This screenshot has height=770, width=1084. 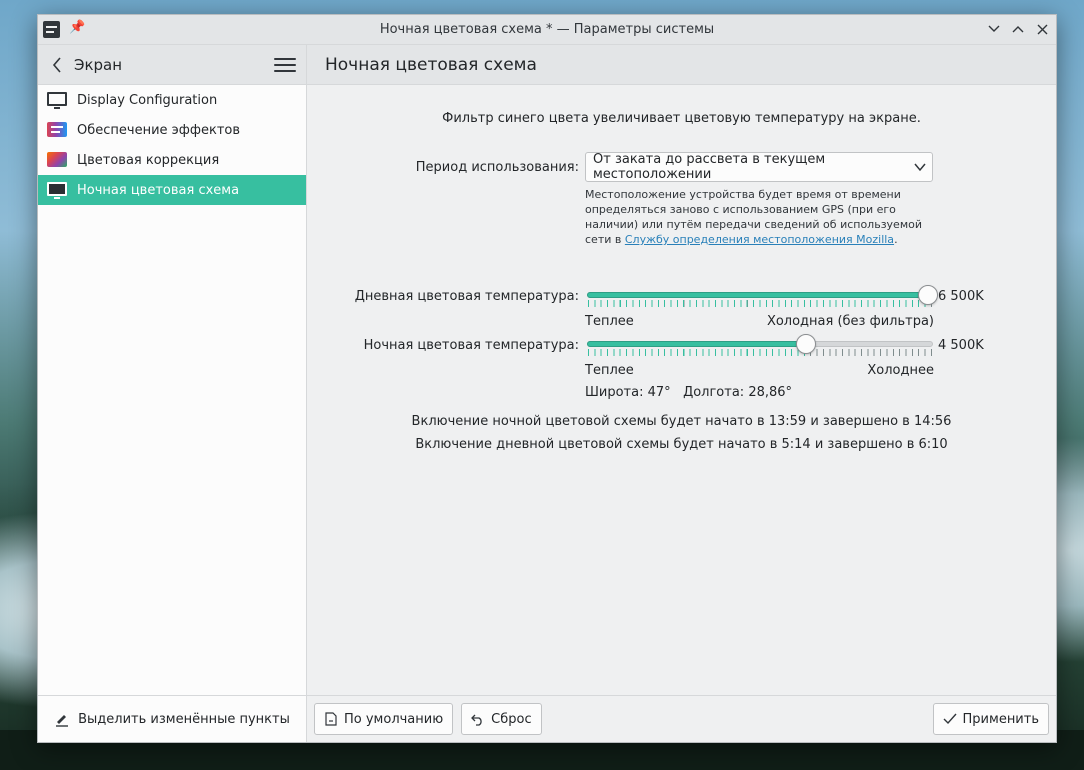 I want to click on apply-button: Применить, so click(x=990, y=719).